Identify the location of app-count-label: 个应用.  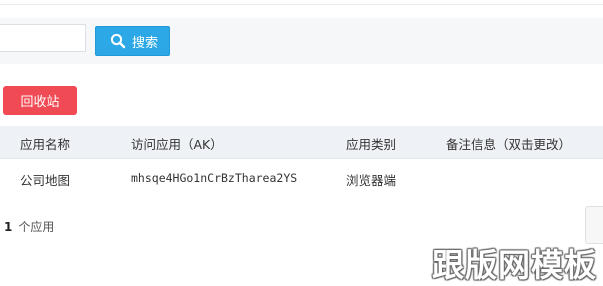
(36, 227).